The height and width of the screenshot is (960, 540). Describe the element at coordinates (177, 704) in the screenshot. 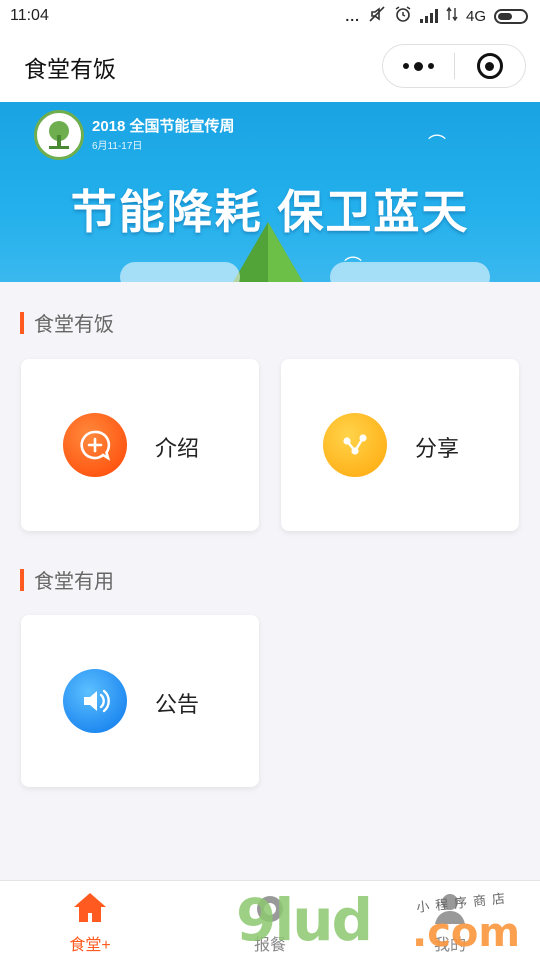

I see `announcement-label: 公告` at that location.